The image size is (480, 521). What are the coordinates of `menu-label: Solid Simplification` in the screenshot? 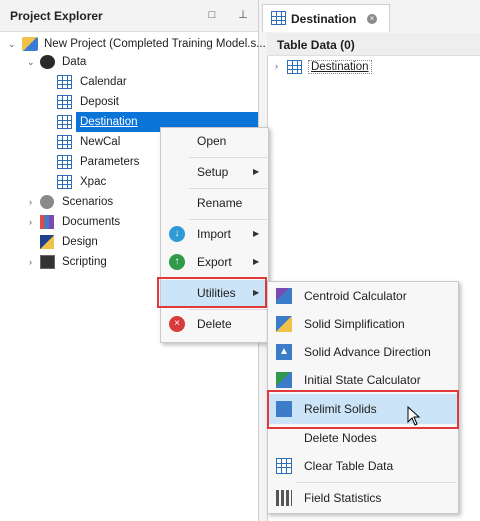 It's located at (354, 324).